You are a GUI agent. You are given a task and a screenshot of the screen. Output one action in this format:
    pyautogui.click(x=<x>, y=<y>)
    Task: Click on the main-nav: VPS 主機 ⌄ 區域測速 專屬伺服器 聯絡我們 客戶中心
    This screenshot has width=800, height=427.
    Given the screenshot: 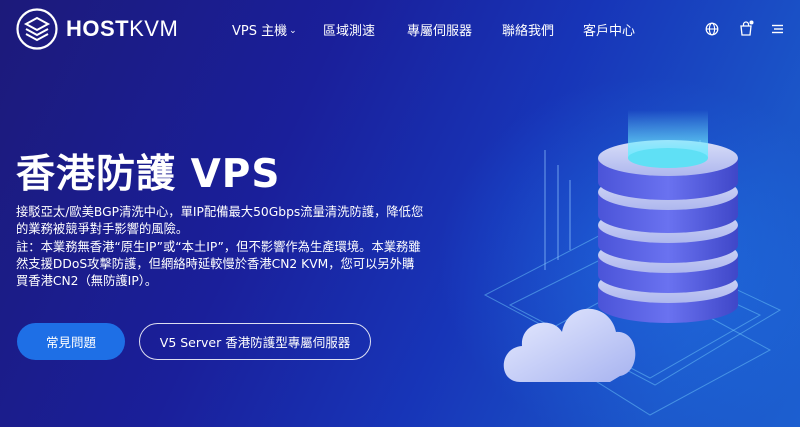 What is the action you would take?
    pyautogui.click(x=400, y=30)
    